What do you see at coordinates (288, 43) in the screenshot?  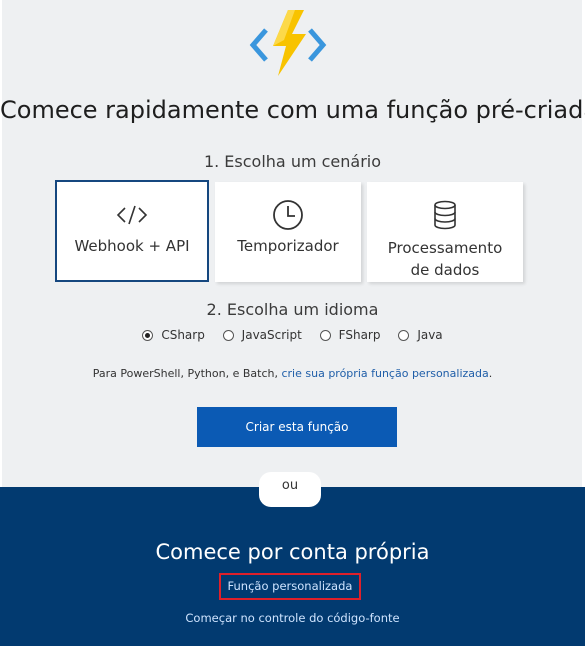 I see `azure-functions-logo-icon` at bounding box center [288, 43].